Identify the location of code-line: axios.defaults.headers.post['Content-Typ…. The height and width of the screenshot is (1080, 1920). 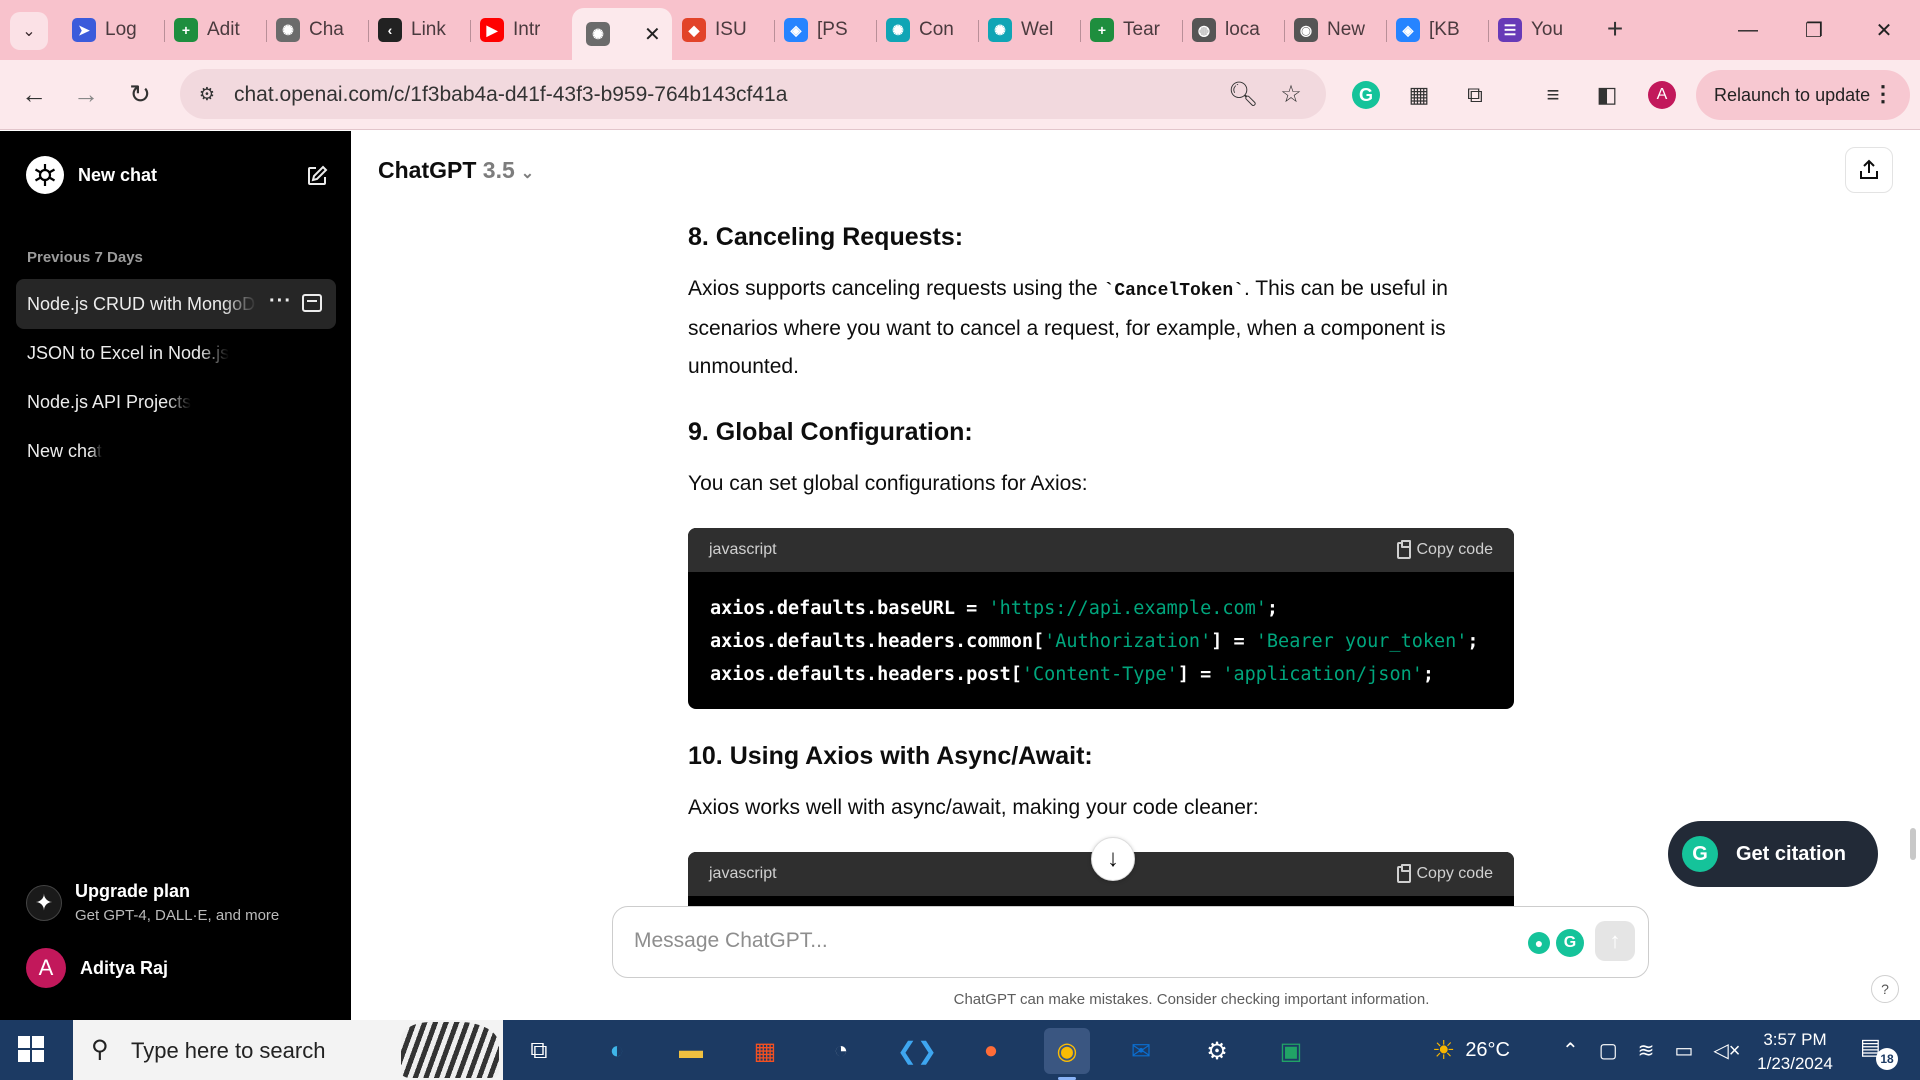
(1101, 674).